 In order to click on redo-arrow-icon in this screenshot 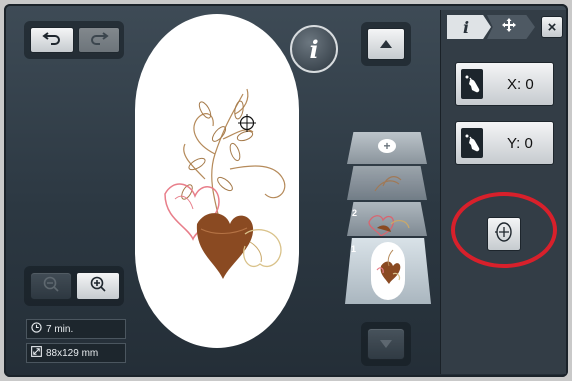, I will do `click(99, 40)`.